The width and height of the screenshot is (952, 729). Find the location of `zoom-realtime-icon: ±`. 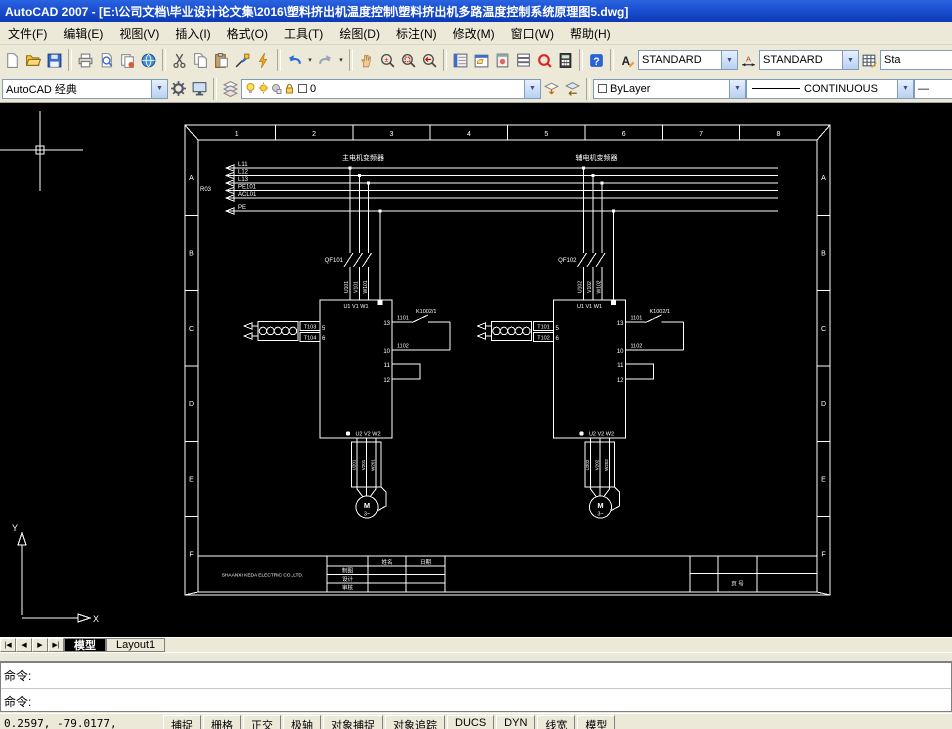

zoom-realtime-icon: ± is located at coordinates (388, 60).